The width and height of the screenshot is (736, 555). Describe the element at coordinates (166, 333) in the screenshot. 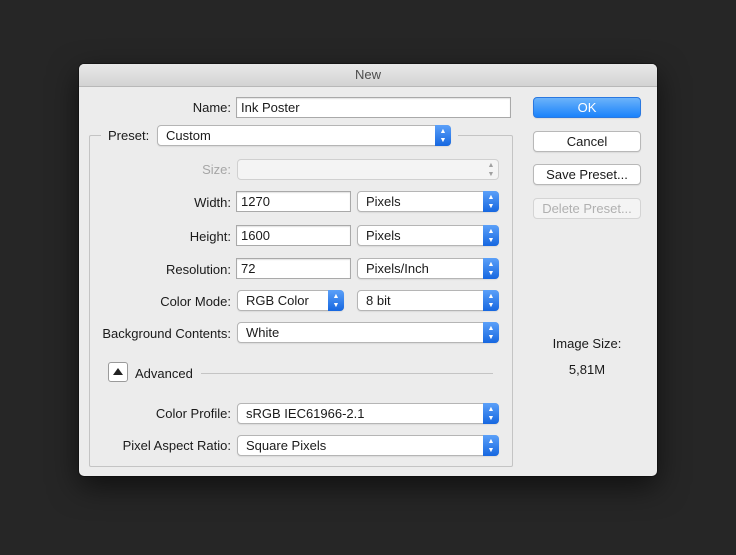

I see `background-contents-label: Background Contents:` at that location.